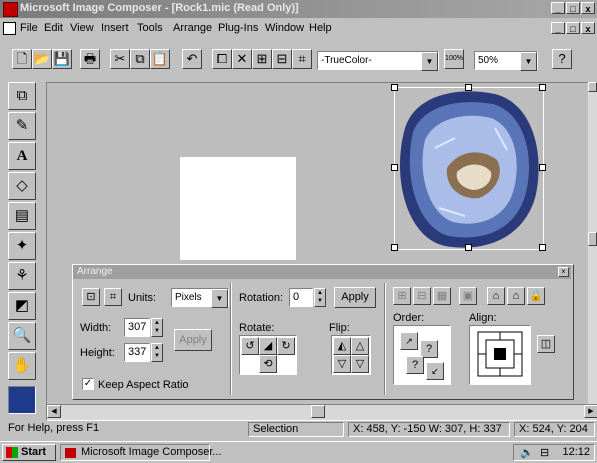 The height and width of the screenshot is (463, 597). What do you see at coordinates (415, 365) in the screenshot?
I see `send-backward-icon: ?` at bounding box center [415, 365].